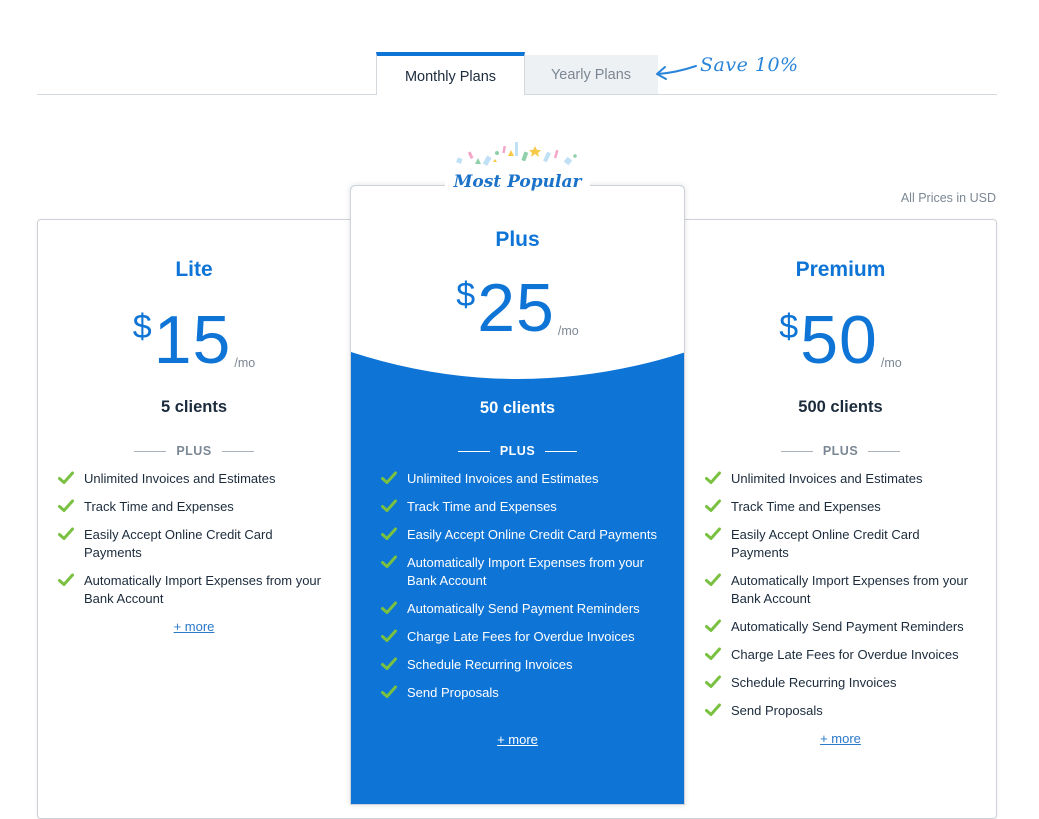 This screenshot has width=1039, height=819. What do you see at coordinates (840, 407) in the screenshot?
I see `plan-clients: 500 clients` at bounding box center [840, 407].